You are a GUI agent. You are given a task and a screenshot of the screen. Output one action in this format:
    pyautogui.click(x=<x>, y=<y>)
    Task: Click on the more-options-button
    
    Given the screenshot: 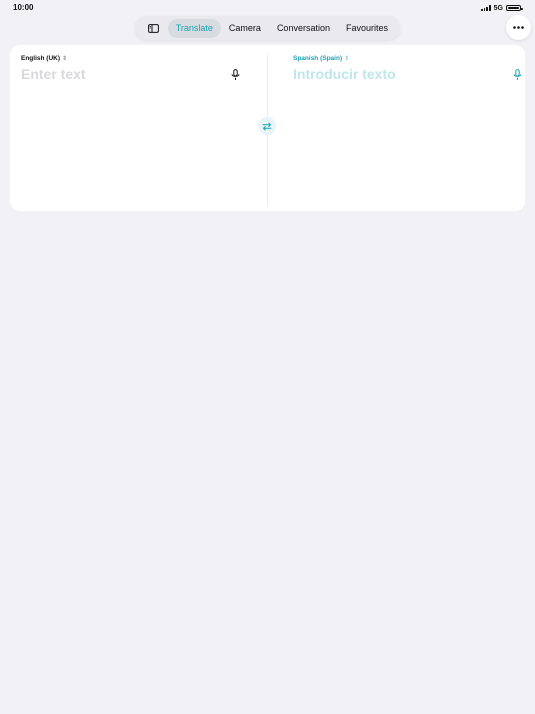 What is the action you would take?
    pyautogui.click(x=518, y=27)
    